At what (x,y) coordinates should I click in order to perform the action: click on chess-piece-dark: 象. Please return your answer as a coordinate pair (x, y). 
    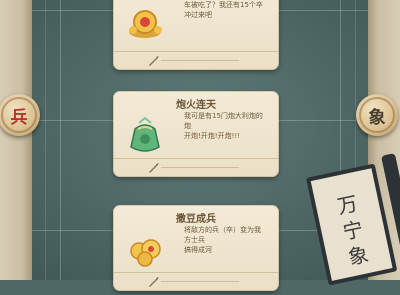
    Looking at the image, I should click on (377, 115).